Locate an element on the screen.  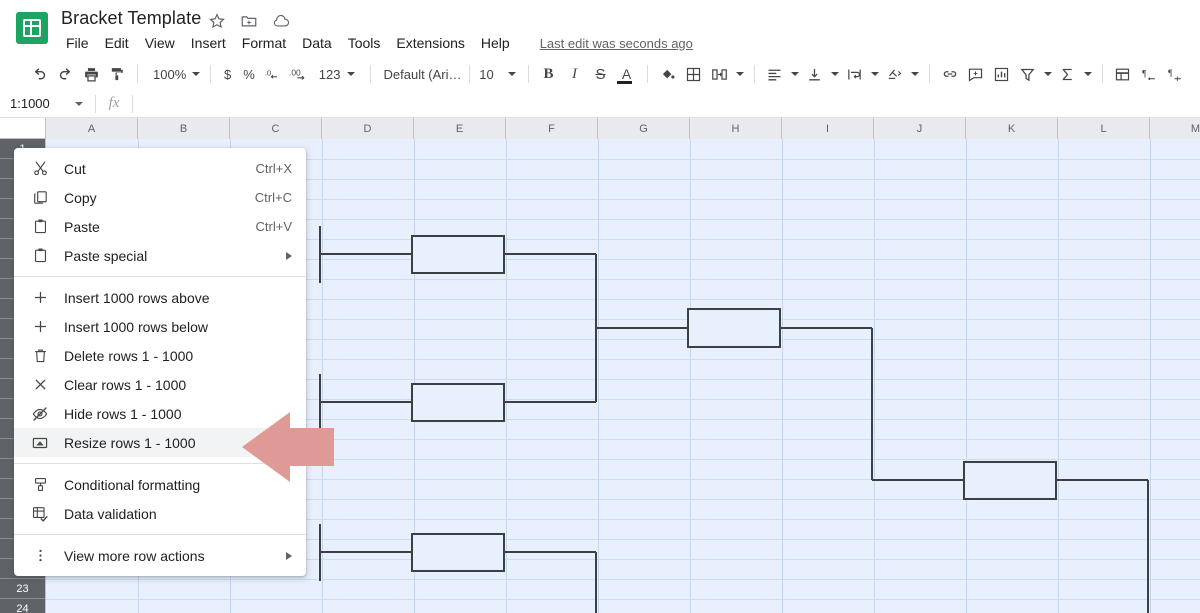
column-header-c: C is located at coordinates (276, 128).